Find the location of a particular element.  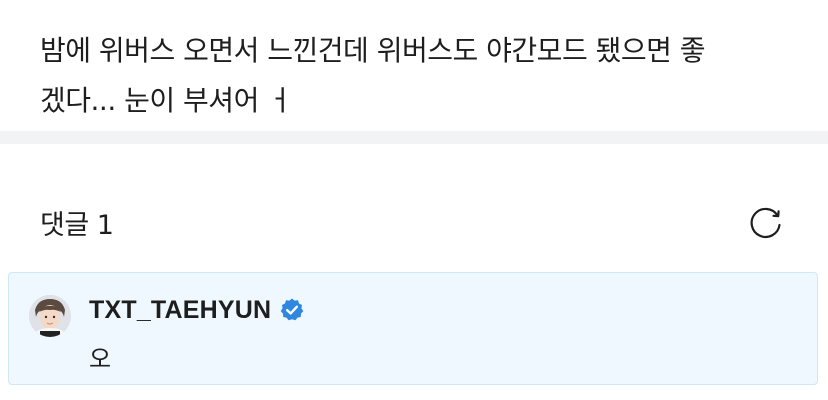

comments-title-label: 댓글 is located at coordinates (64, 225).